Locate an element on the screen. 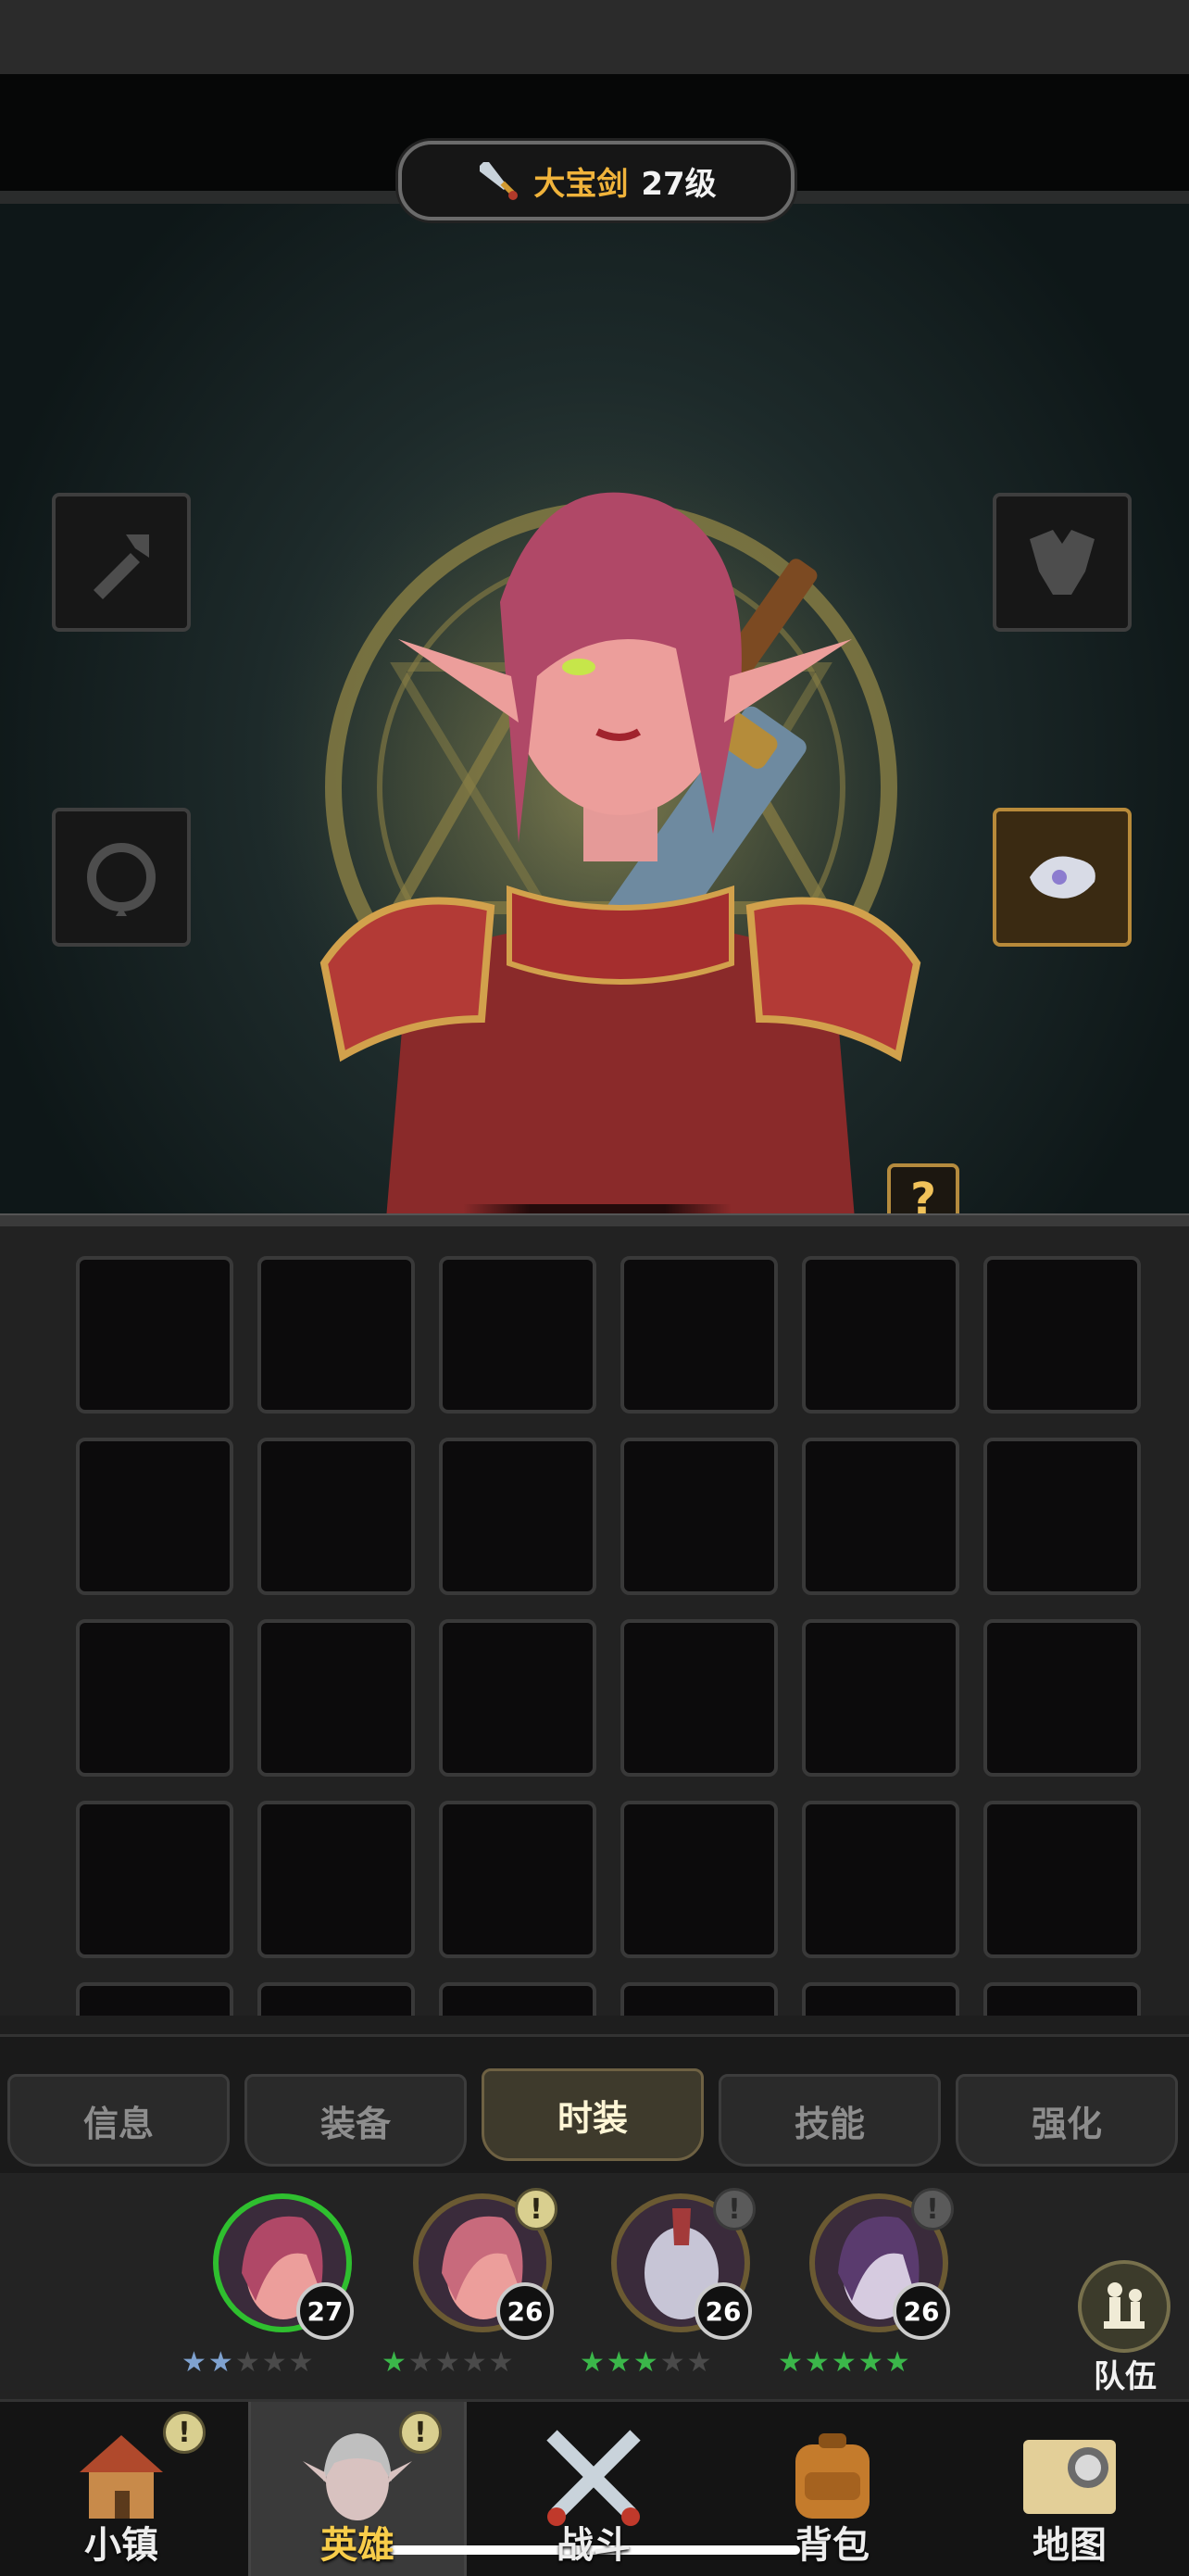 This screenshot has width=1189, height=2576. team-button: 队伍 is located at coordinates (1125, 2327).